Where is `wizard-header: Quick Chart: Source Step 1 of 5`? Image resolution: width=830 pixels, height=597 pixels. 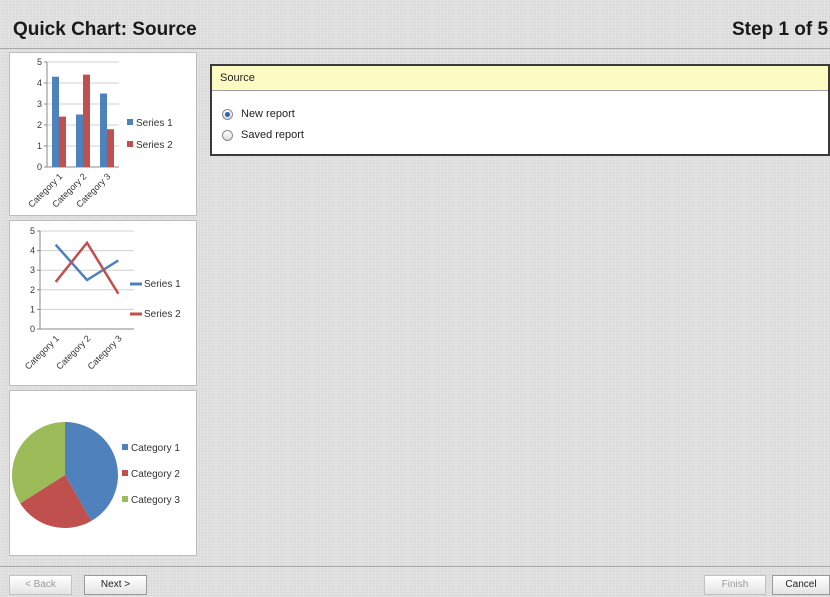 wizard-header: Quick Chart: Source Step 1 of 5 is located at coordinates (415, 29).